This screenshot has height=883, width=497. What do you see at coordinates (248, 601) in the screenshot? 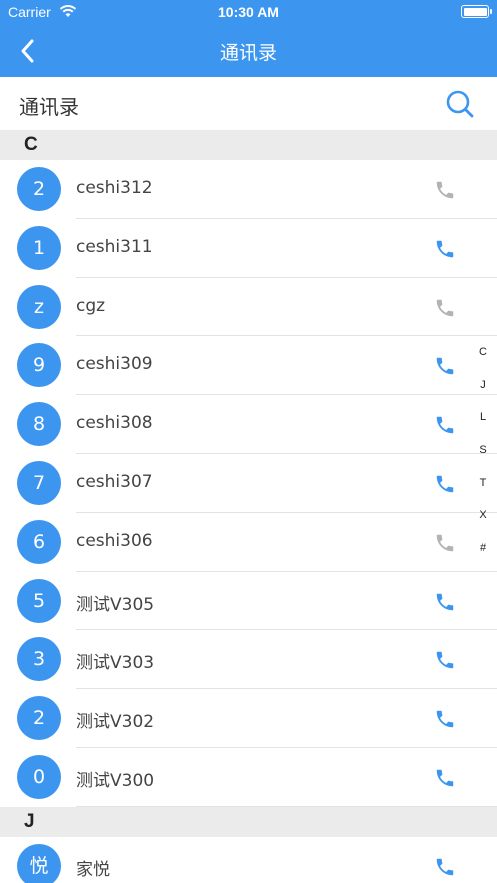
I see `contact-row: 5 测试V305` at bounding box center [248, 601].